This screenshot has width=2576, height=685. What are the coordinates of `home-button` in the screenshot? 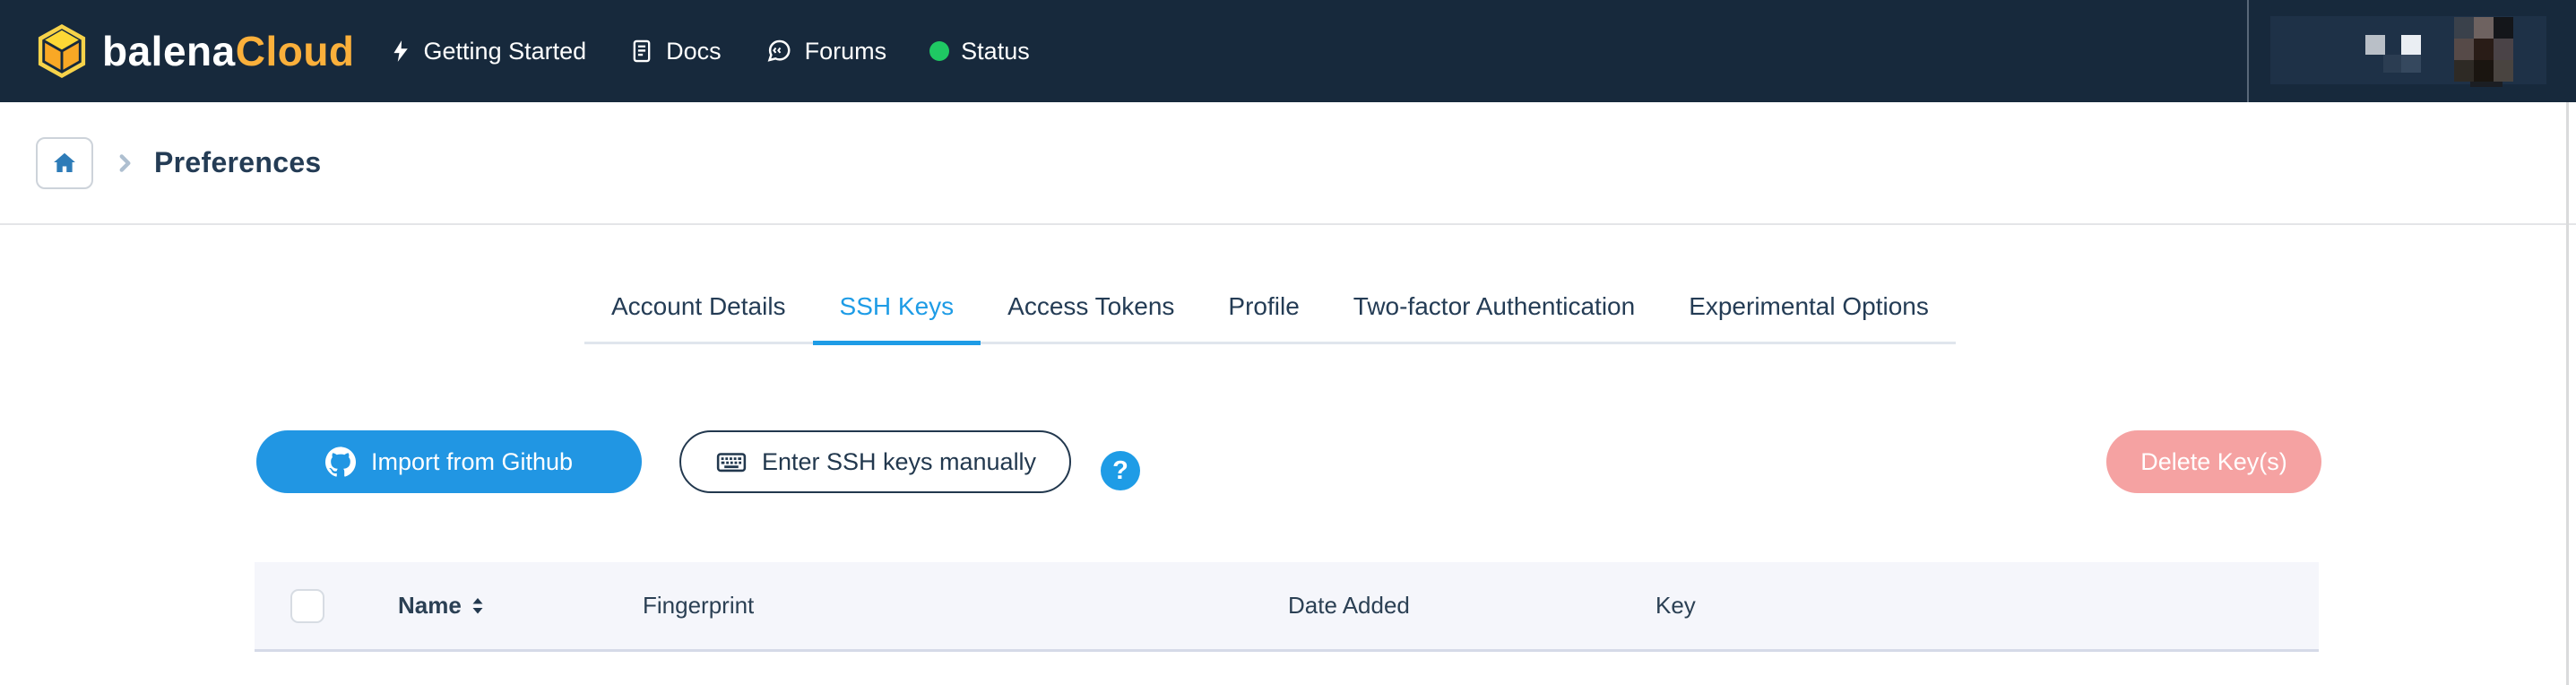 It's located at (64, 162).